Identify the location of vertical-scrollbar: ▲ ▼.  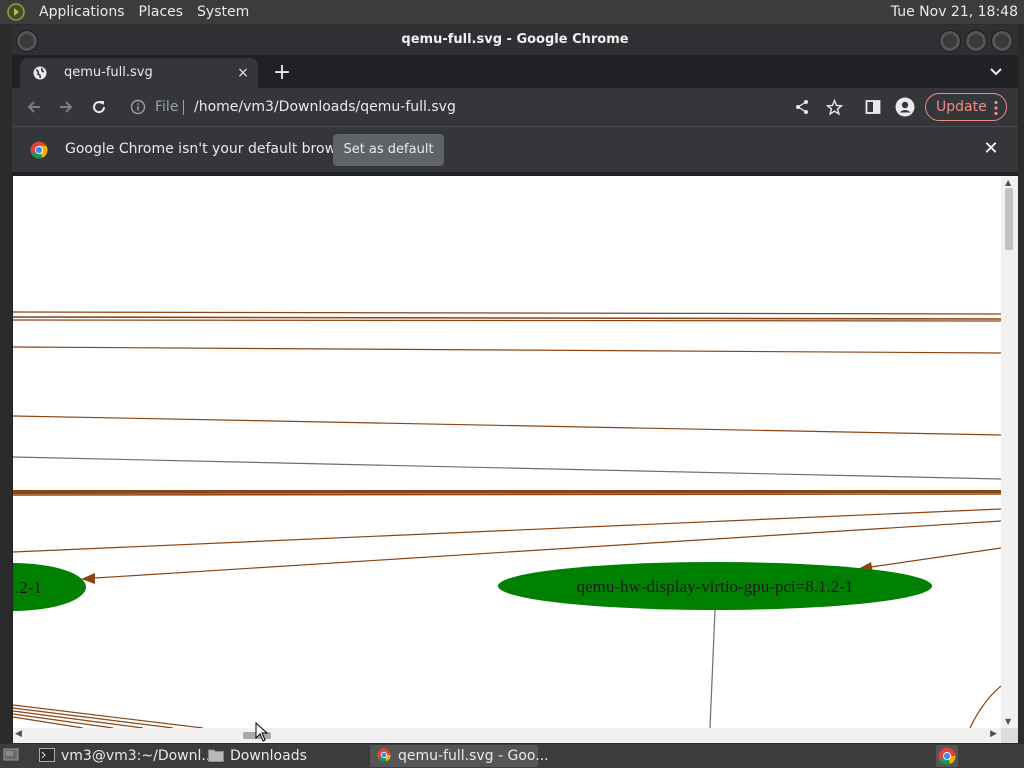
(1009, 452).